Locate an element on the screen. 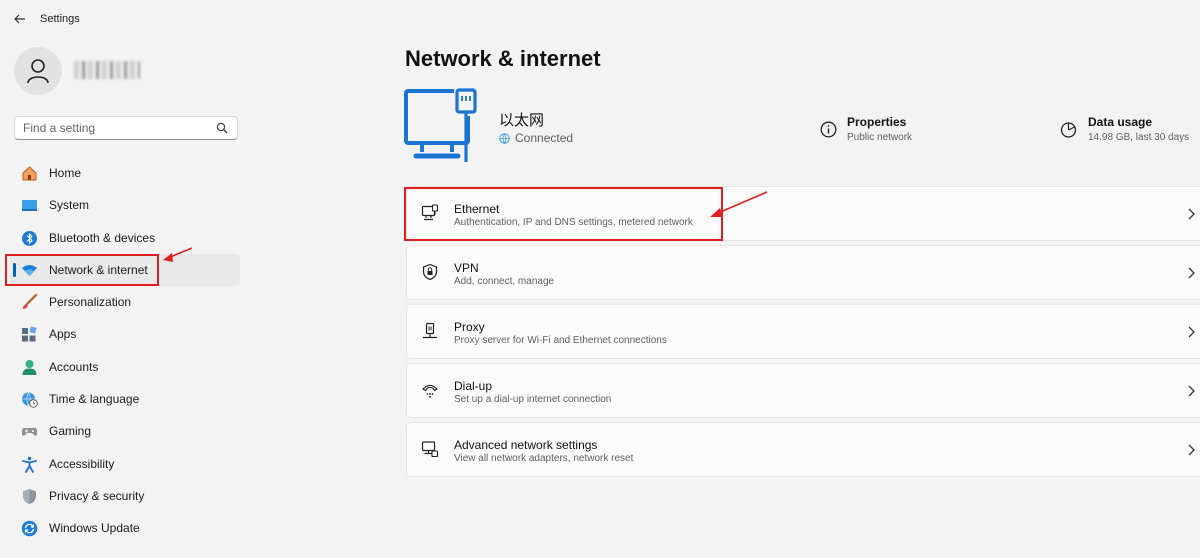 The image size is (1200, 558). connection-status-label: Connected is located at coordinates (544, 138).